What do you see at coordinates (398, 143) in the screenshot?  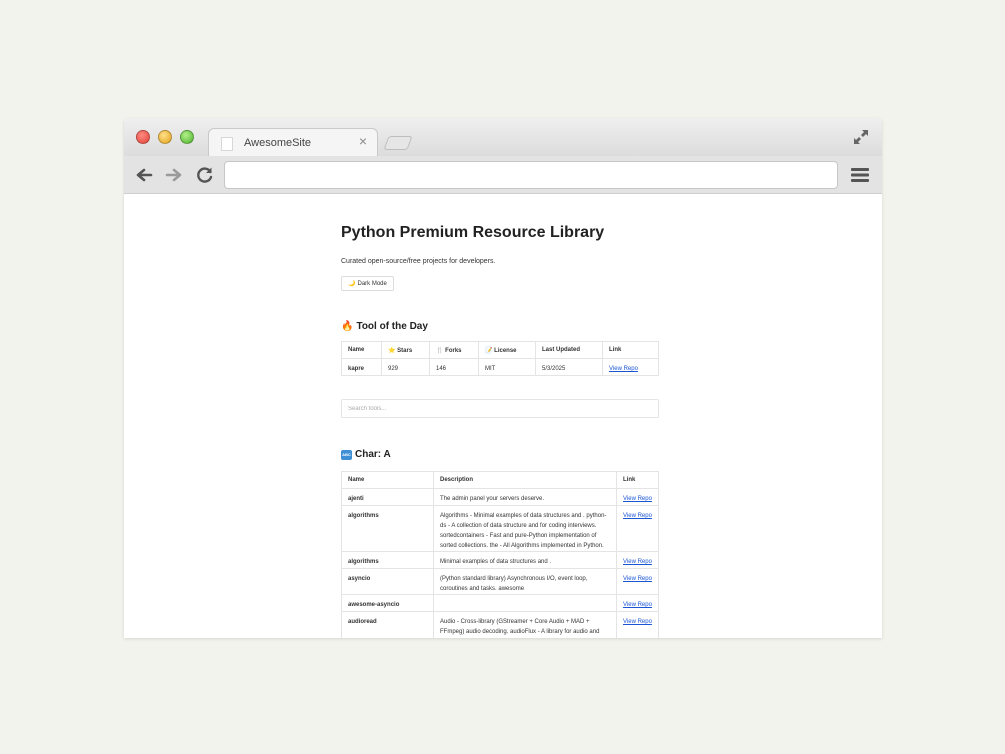 I see `new-tab-button` at bounding box center [398, 143].